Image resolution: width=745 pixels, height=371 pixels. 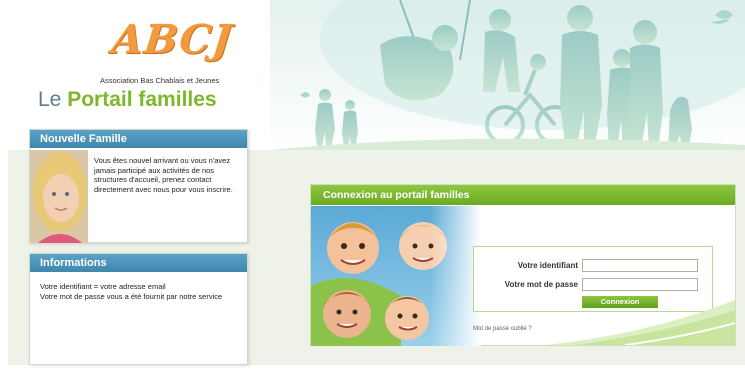 I want to click on informations-title: Informations, so click(x=138, y=263).